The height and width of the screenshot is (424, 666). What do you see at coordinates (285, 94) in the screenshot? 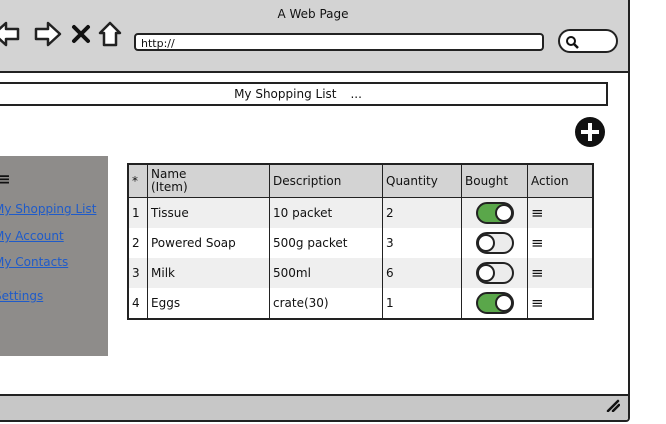
I see `tab-label: My Shopping List` at bounding box center [285, 94].